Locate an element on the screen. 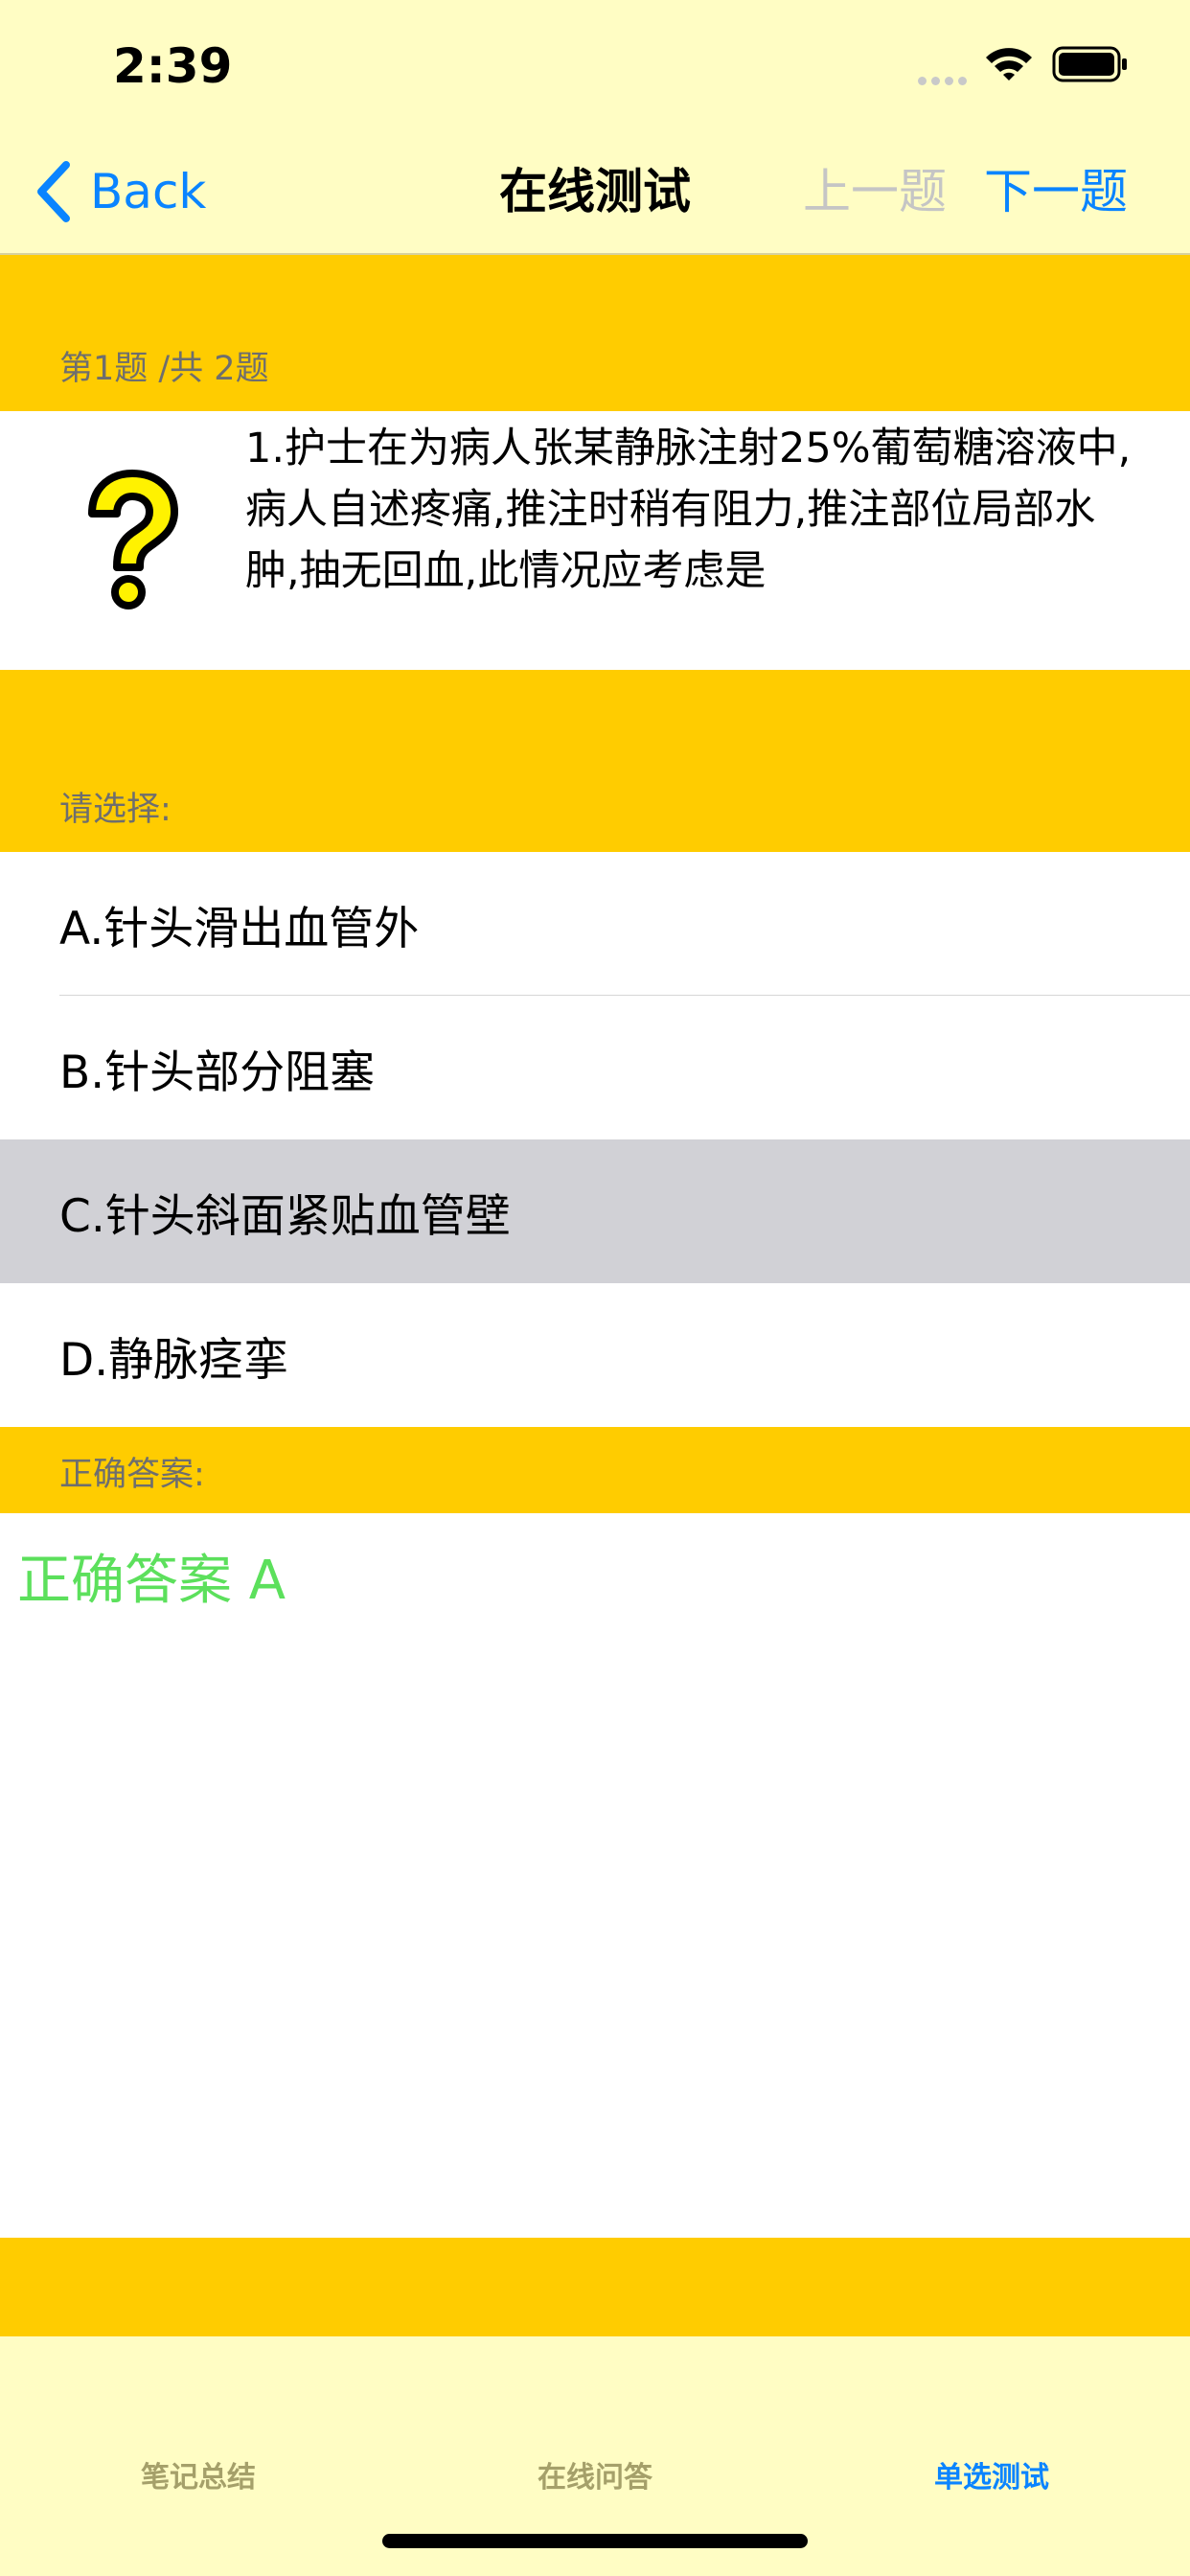 This screenshot has width=1190, height=2576. tab-notes-summary: 笔记总结 is located at coordinates (199, 2474).